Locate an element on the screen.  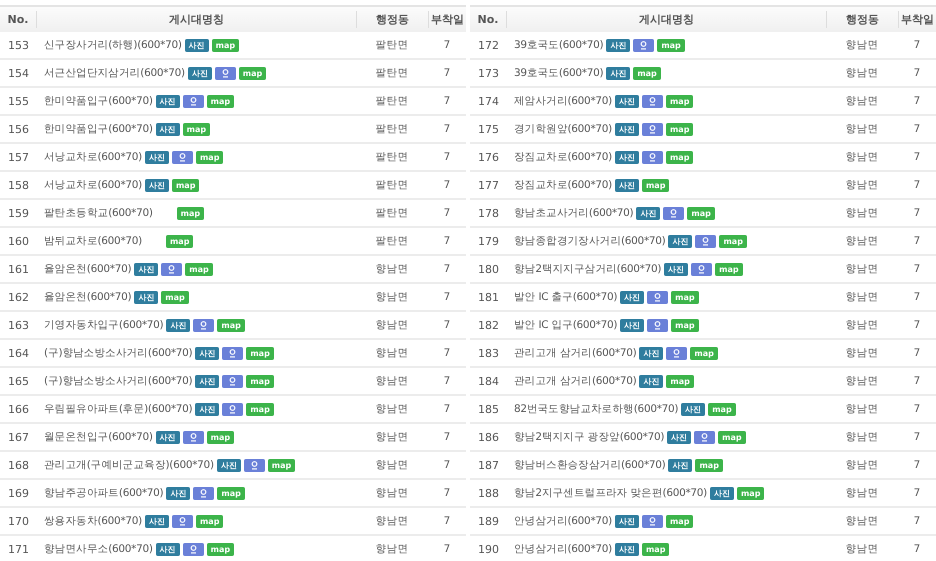
number-cell-text: 171 is located at coordinates (18, 549).